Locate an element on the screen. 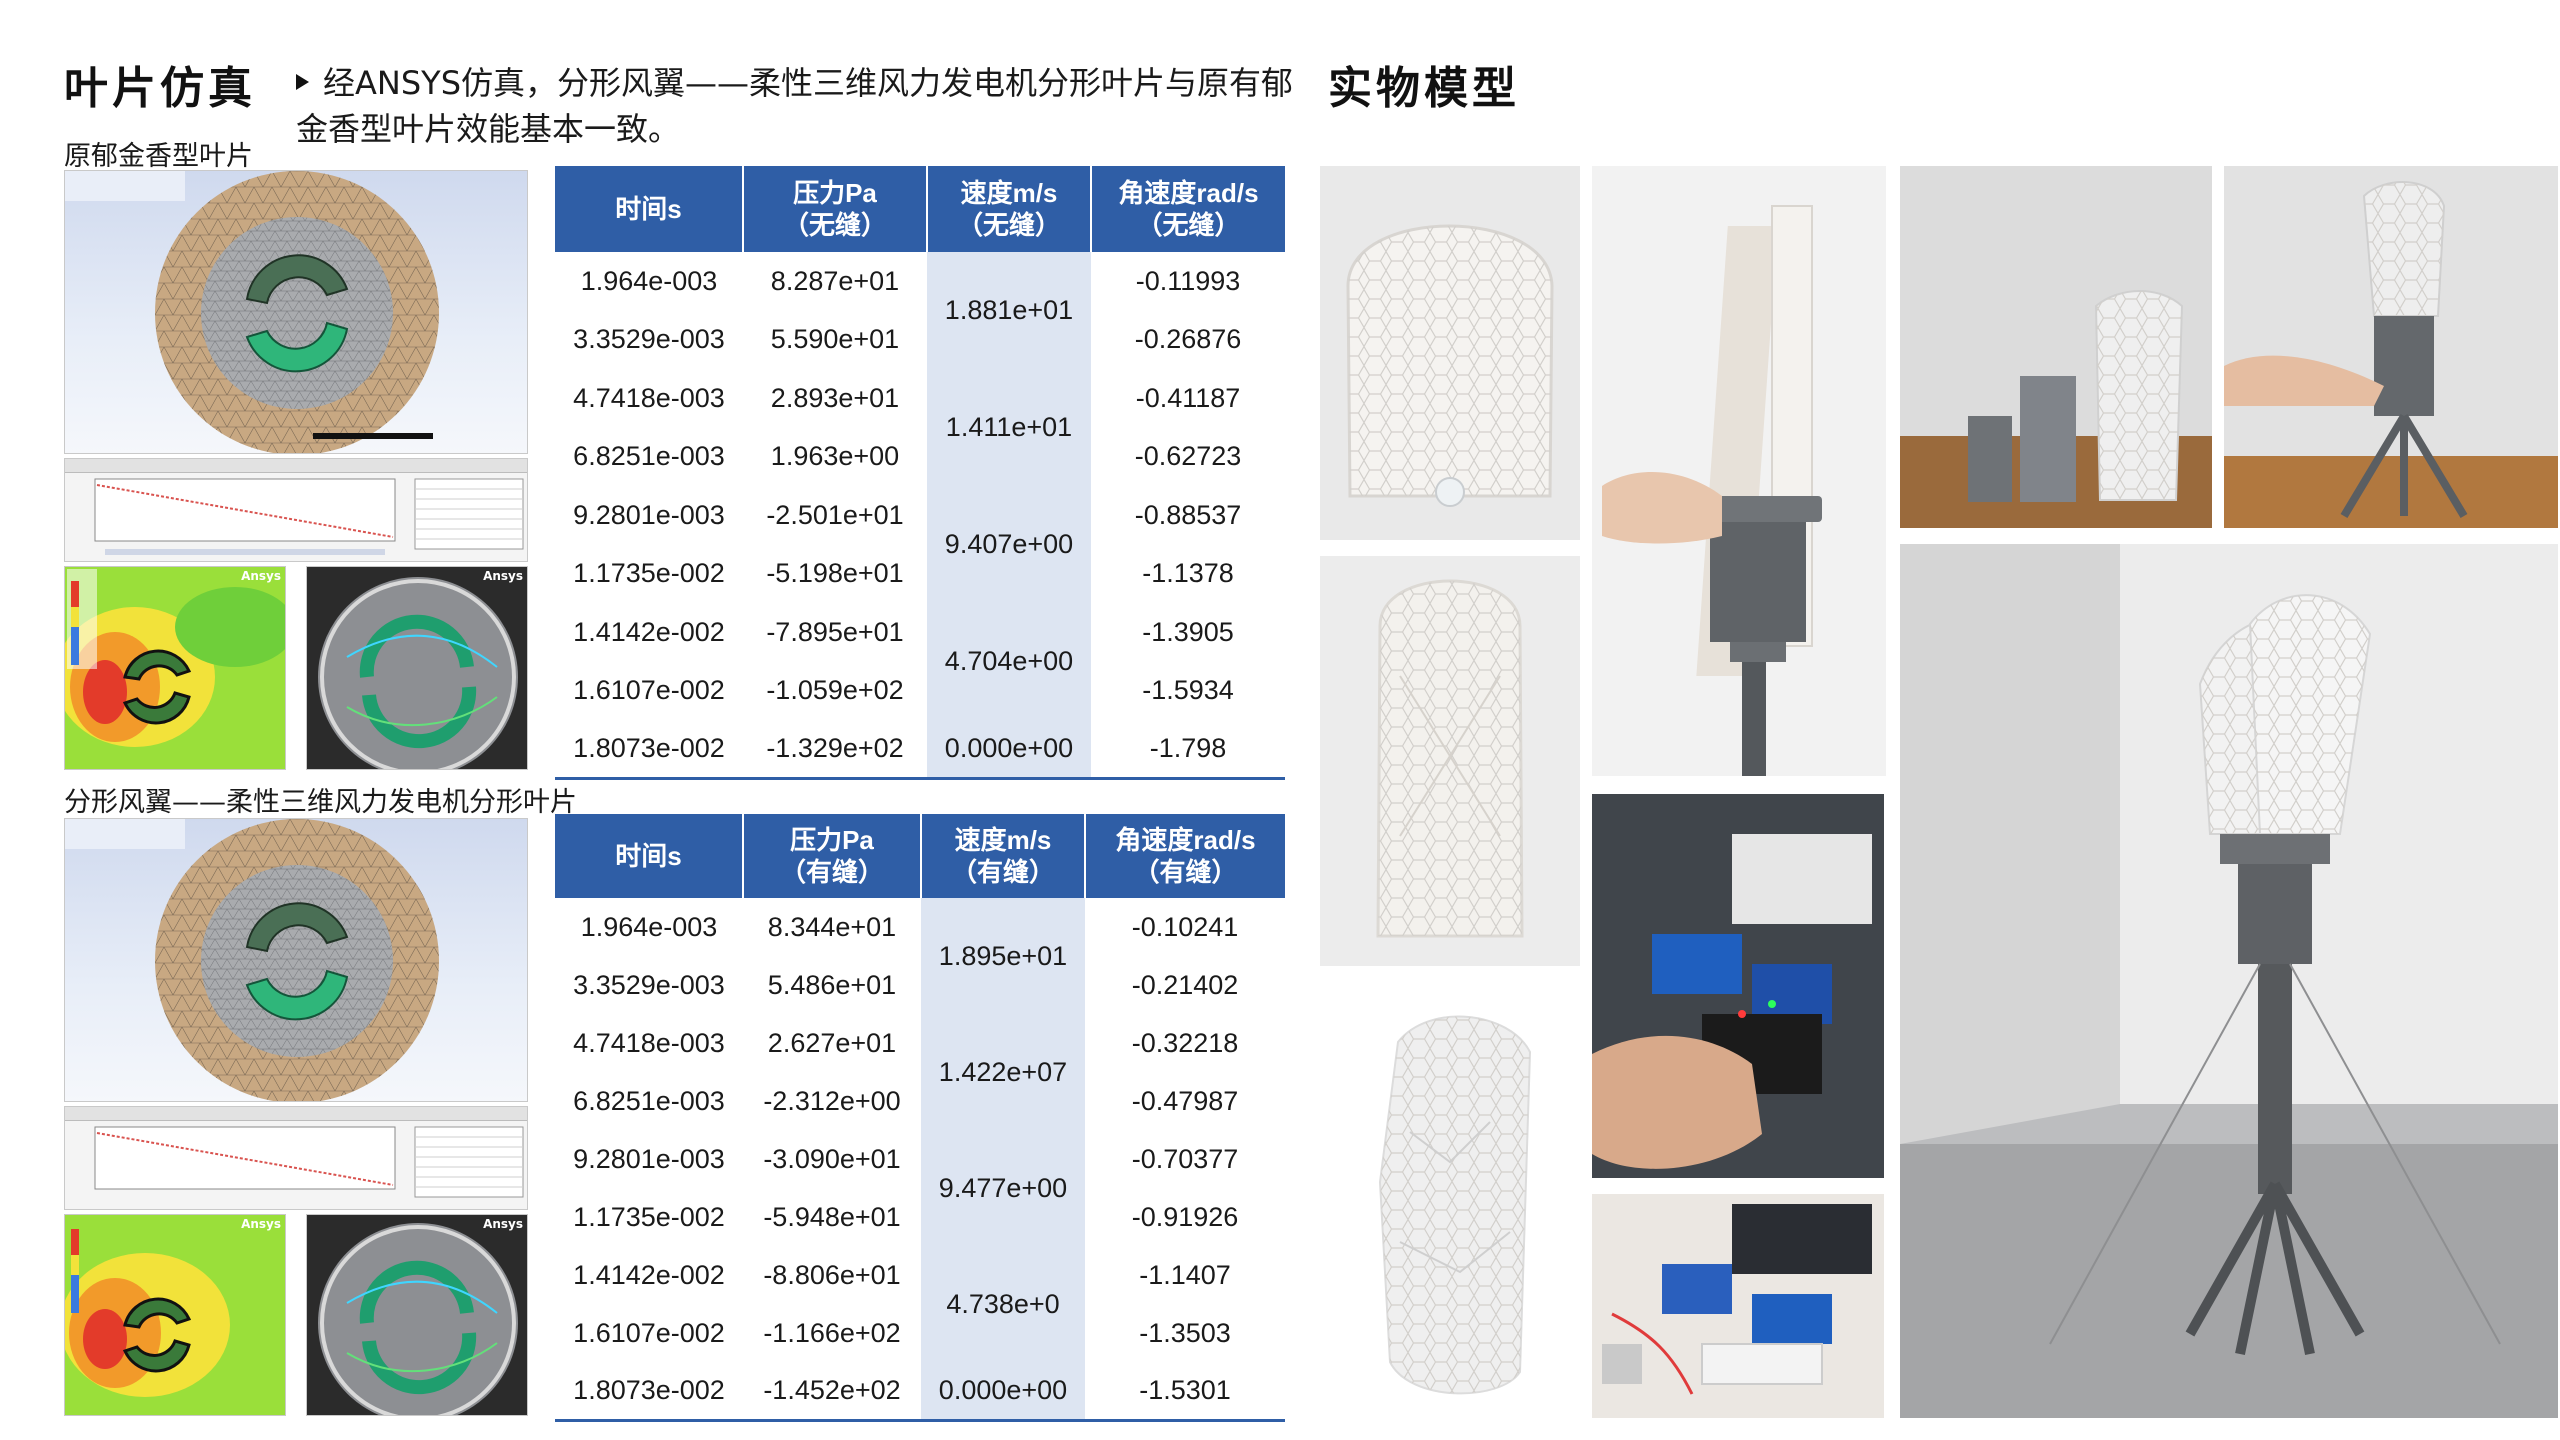 The image size is (2560, 1440). table-row: 3.3529e-003 5.486e+01 -0.21402 is located at coordinates (906, 984).